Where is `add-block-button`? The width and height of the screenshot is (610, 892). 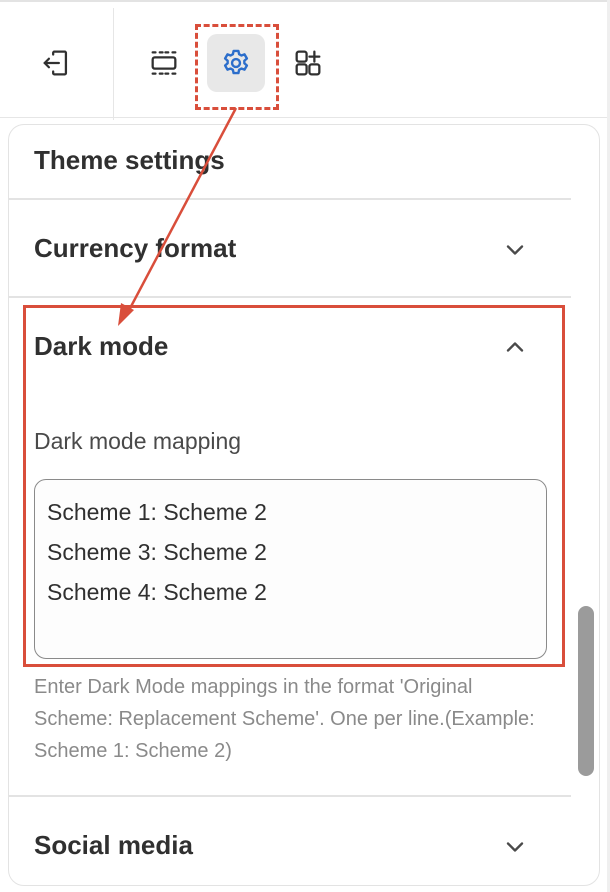
add-block-button is located at coordinates (308, 63).